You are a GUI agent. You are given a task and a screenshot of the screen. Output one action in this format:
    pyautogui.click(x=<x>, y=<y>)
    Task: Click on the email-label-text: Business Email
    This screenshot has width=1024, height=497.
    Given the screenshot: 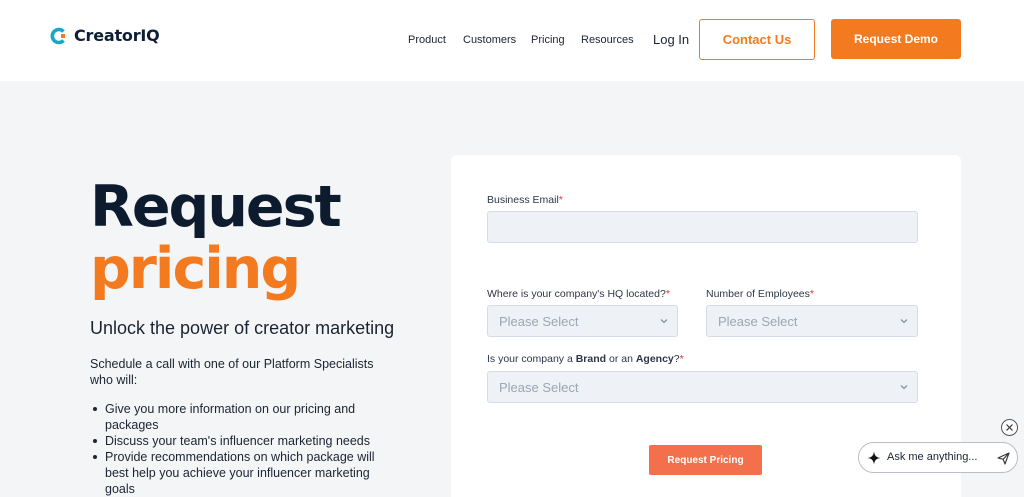 What is the action you would take?
    pyautogui.click(x=523, y=200)
    